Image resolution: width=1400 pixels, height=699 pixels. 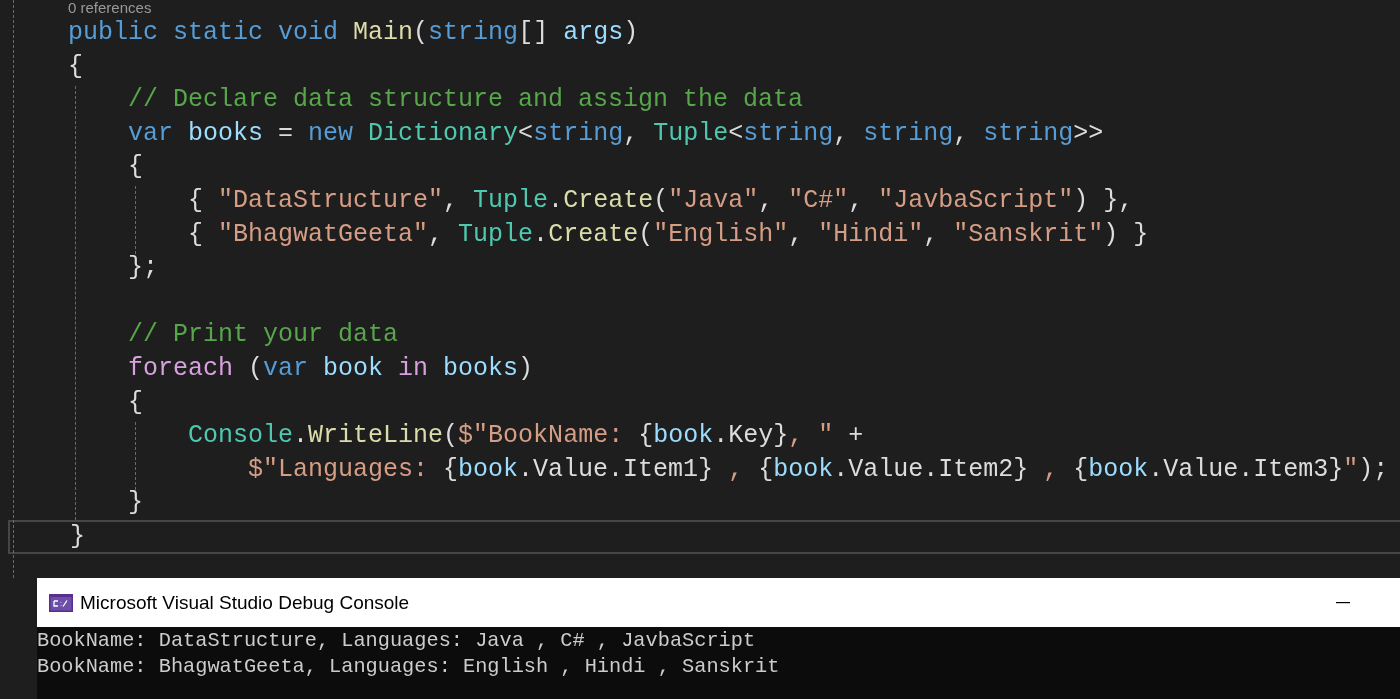 What do you see at coordinates (143, 268) in the screenshot?
I see `code-line: };` at bounding box center [143, 268].